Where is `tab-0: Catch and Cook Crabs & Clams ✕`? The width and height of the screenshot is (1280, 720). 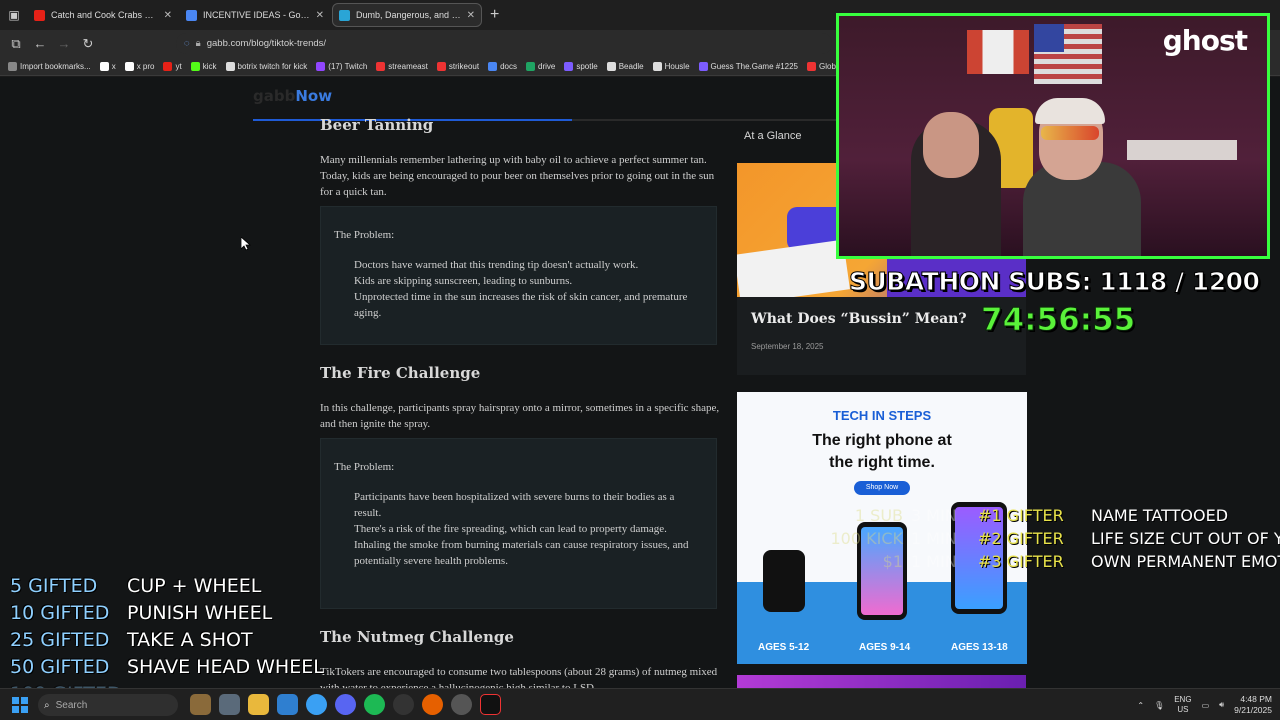 tab-0: Catch and Cook Crabs & Clams ✕ is located at coordinates (103, 15).